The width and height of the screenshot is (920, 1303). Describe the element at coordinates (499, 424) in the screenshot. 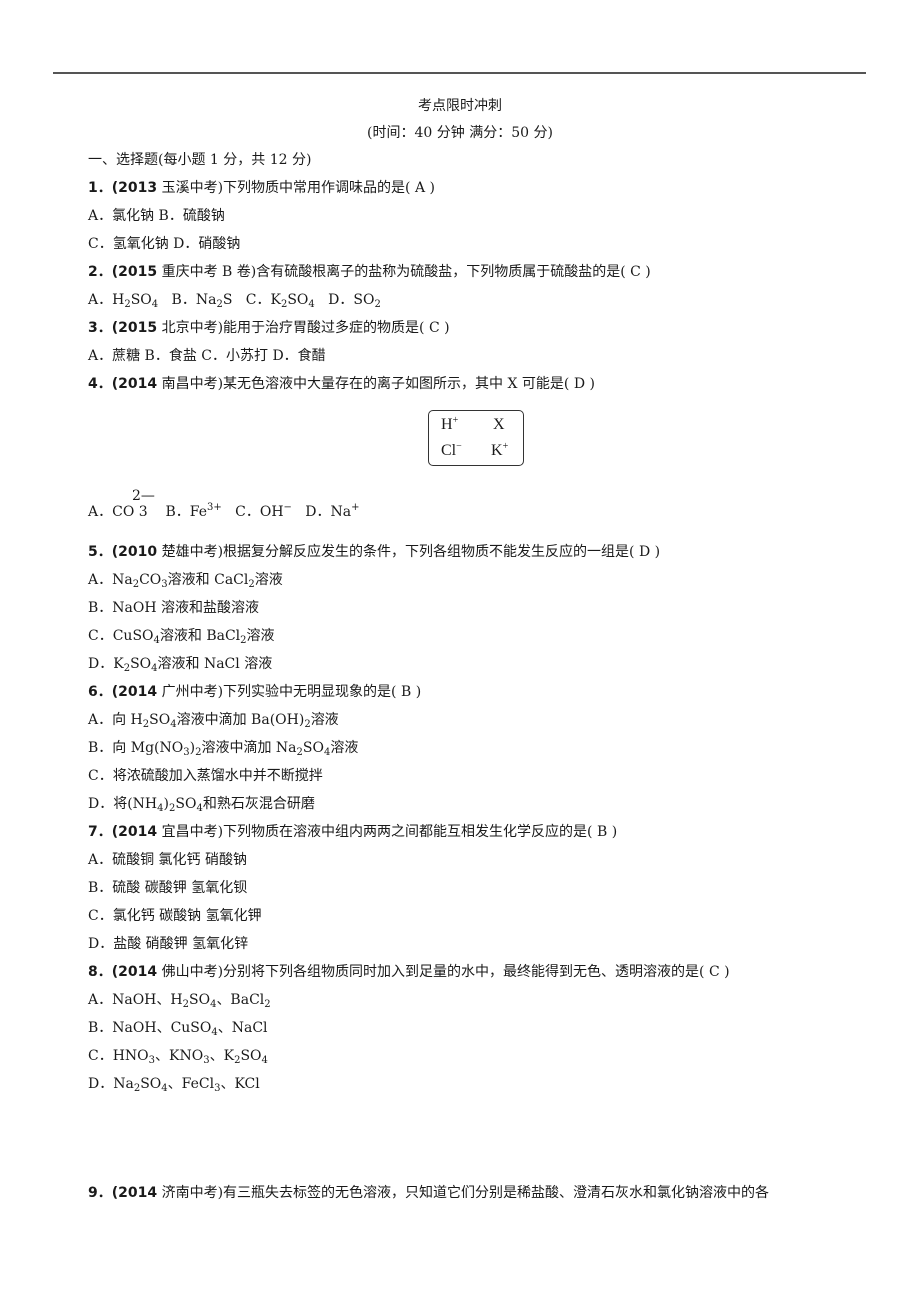

I see `ion-x: X` at that location.